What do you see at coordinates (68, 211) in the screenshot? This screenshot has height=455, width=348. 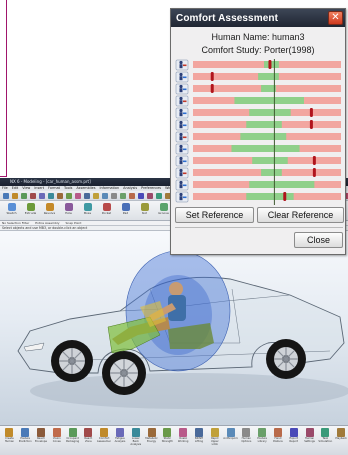 I see `ribbon-button-hole: Hole` at bounding box center [68, 211].